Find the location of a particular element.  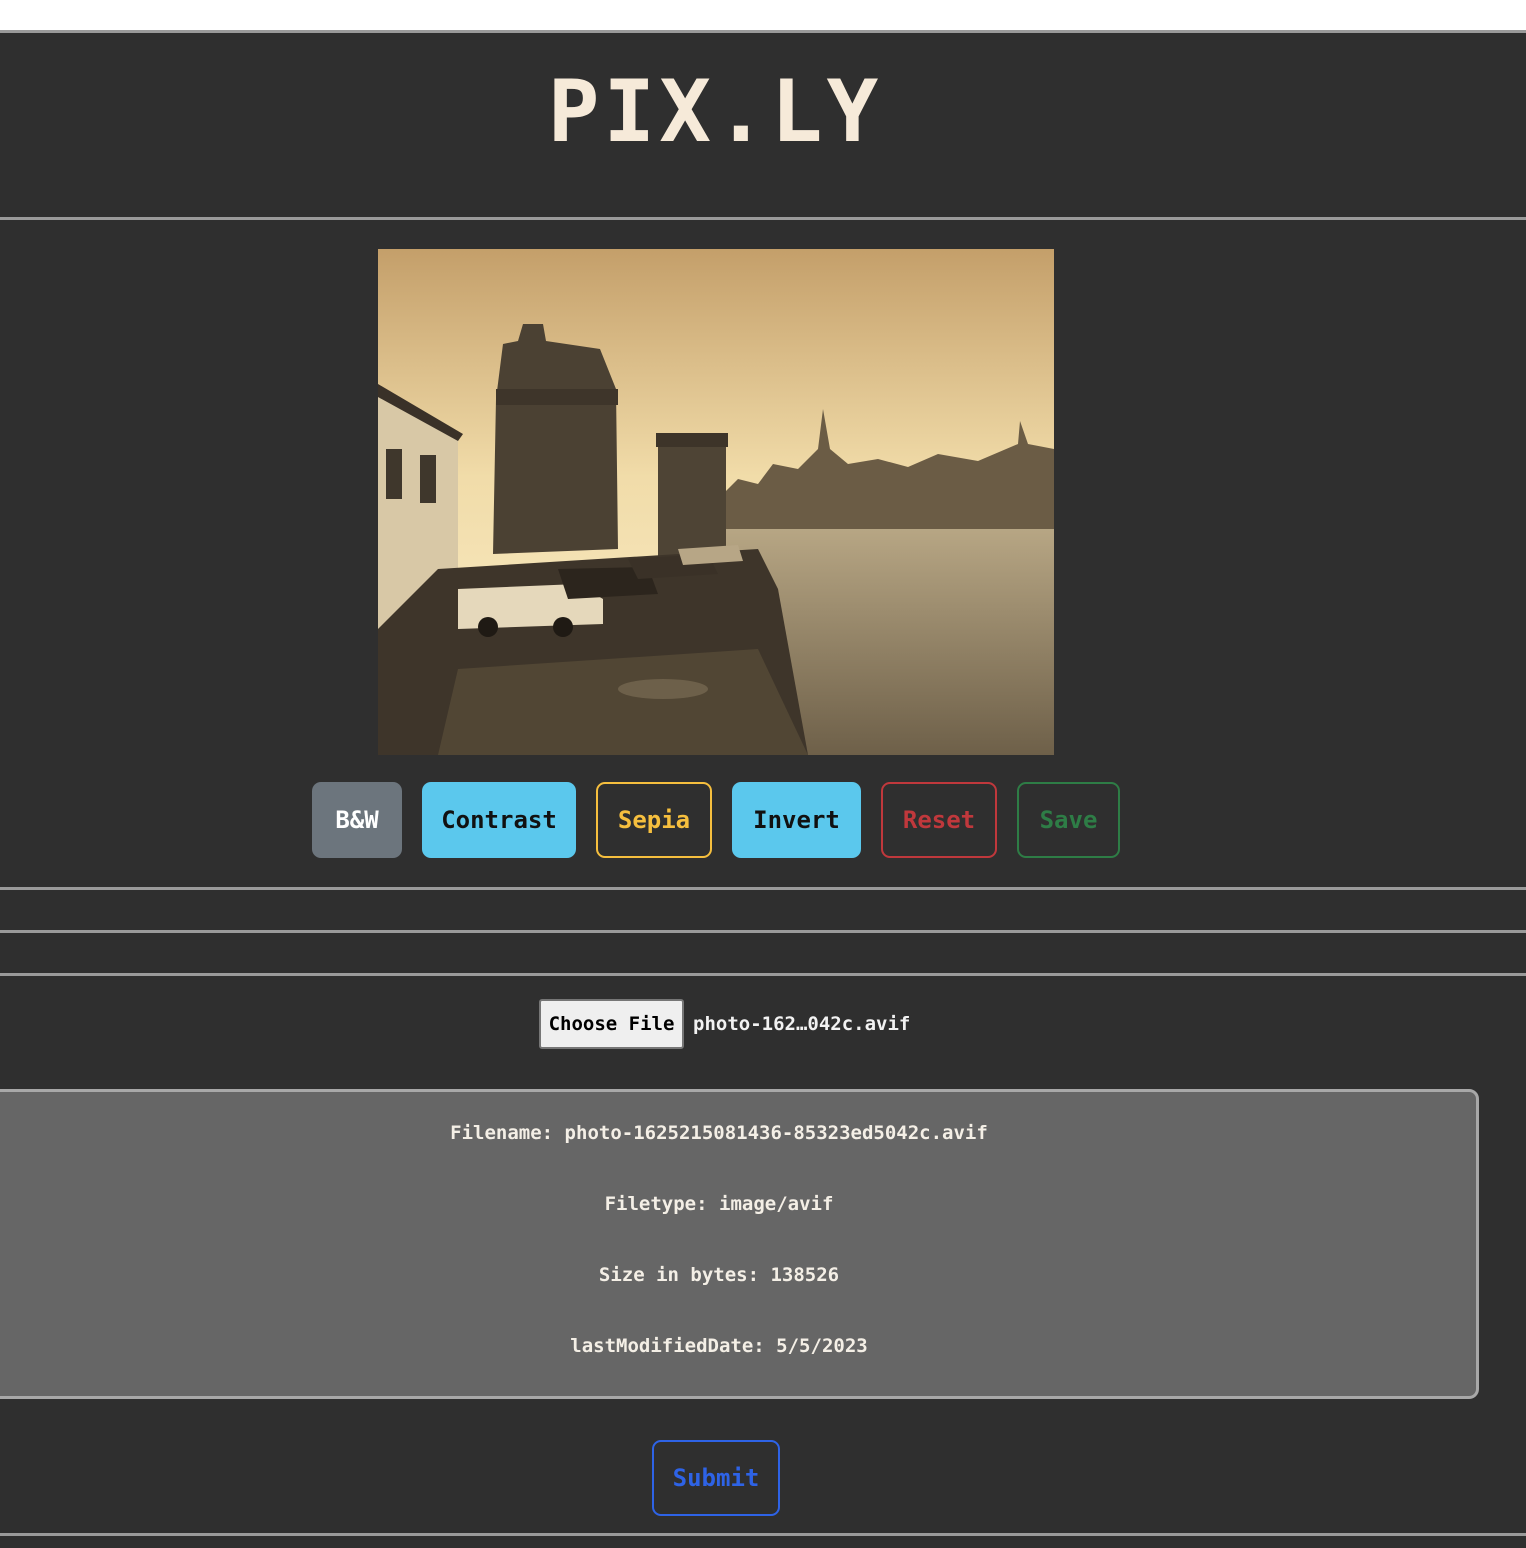

bw-filter-button: B&W is located at coordinates (357, 820).